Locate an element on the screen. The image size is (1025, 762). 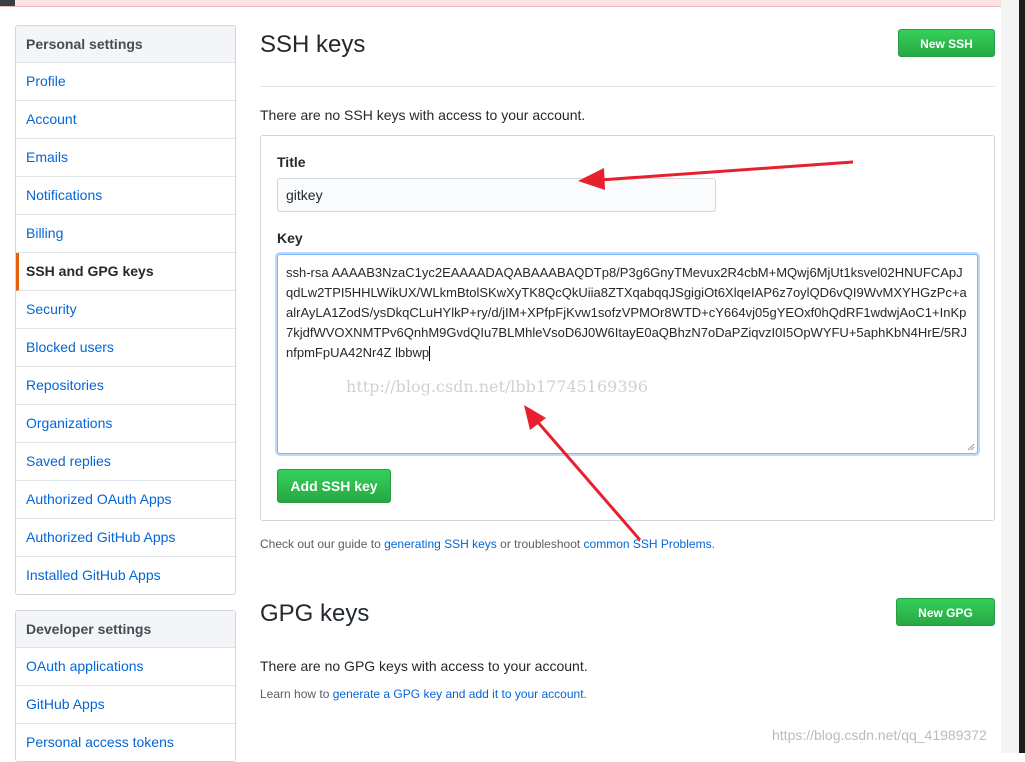
sidebar-item-authorized-github-apps: Authorized GitHub Apps is located at coordinates (125, 538).